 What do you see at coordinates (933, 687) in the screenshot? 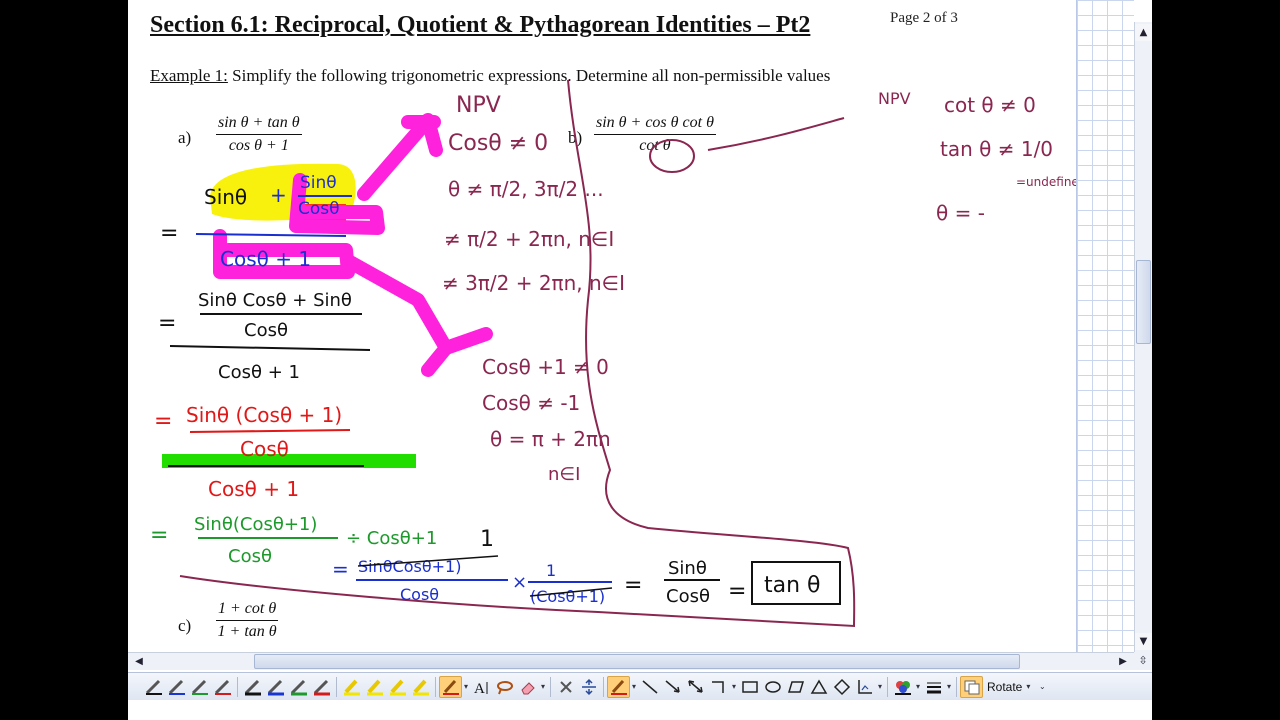
I see `line-weight-icon` at bounding box center [933, 687].